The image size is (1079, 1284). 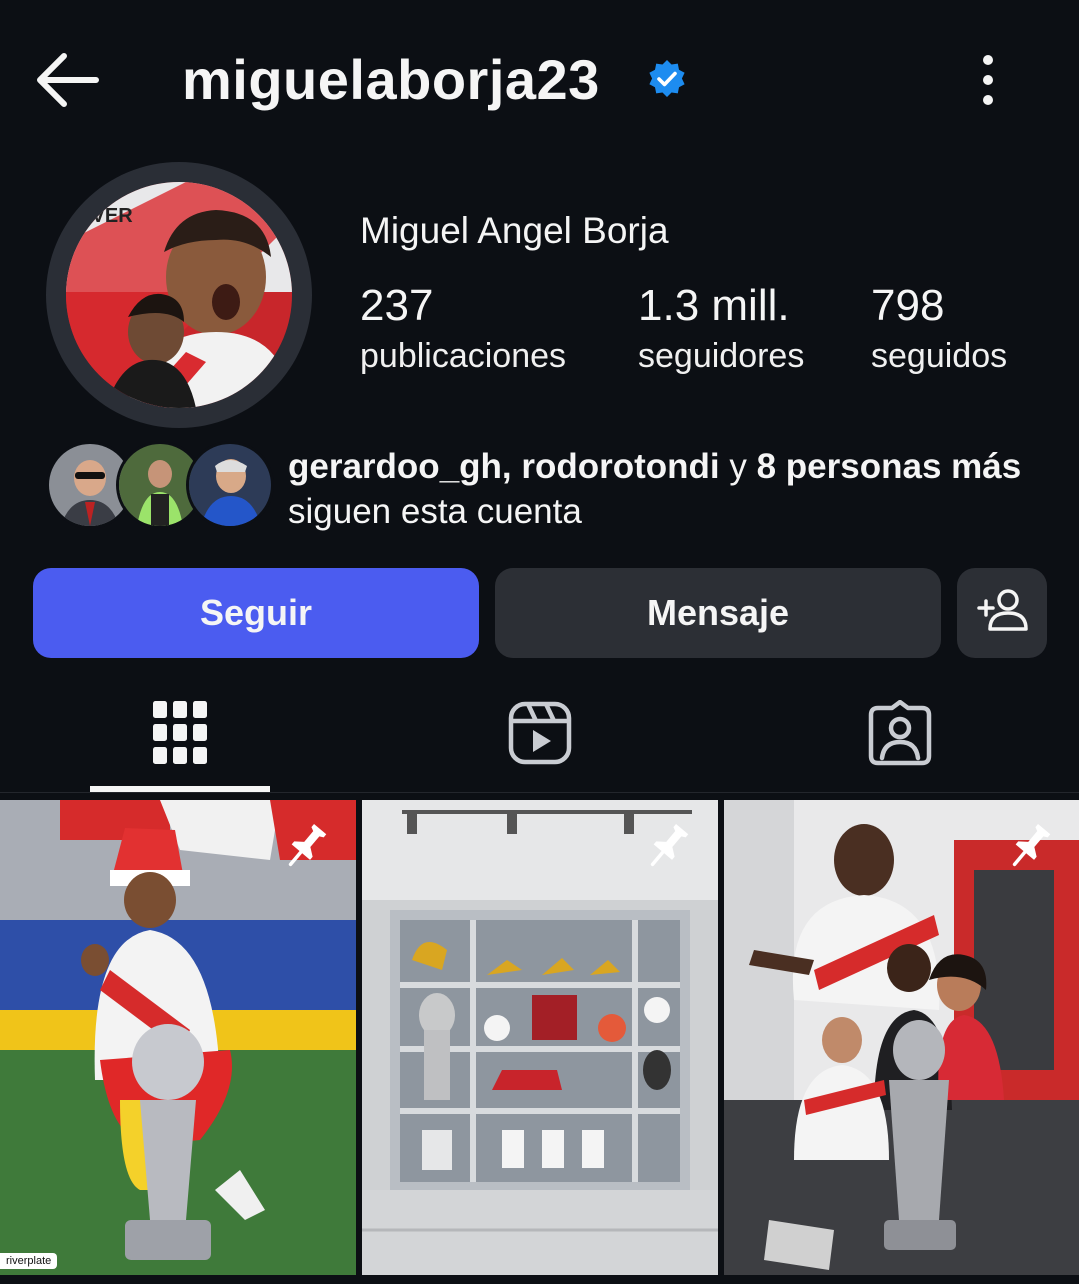 What do you see at coordinates (160, 486) in the screenshot?
I see `mutual-followers-avatars` at bounding box center [160, 486].